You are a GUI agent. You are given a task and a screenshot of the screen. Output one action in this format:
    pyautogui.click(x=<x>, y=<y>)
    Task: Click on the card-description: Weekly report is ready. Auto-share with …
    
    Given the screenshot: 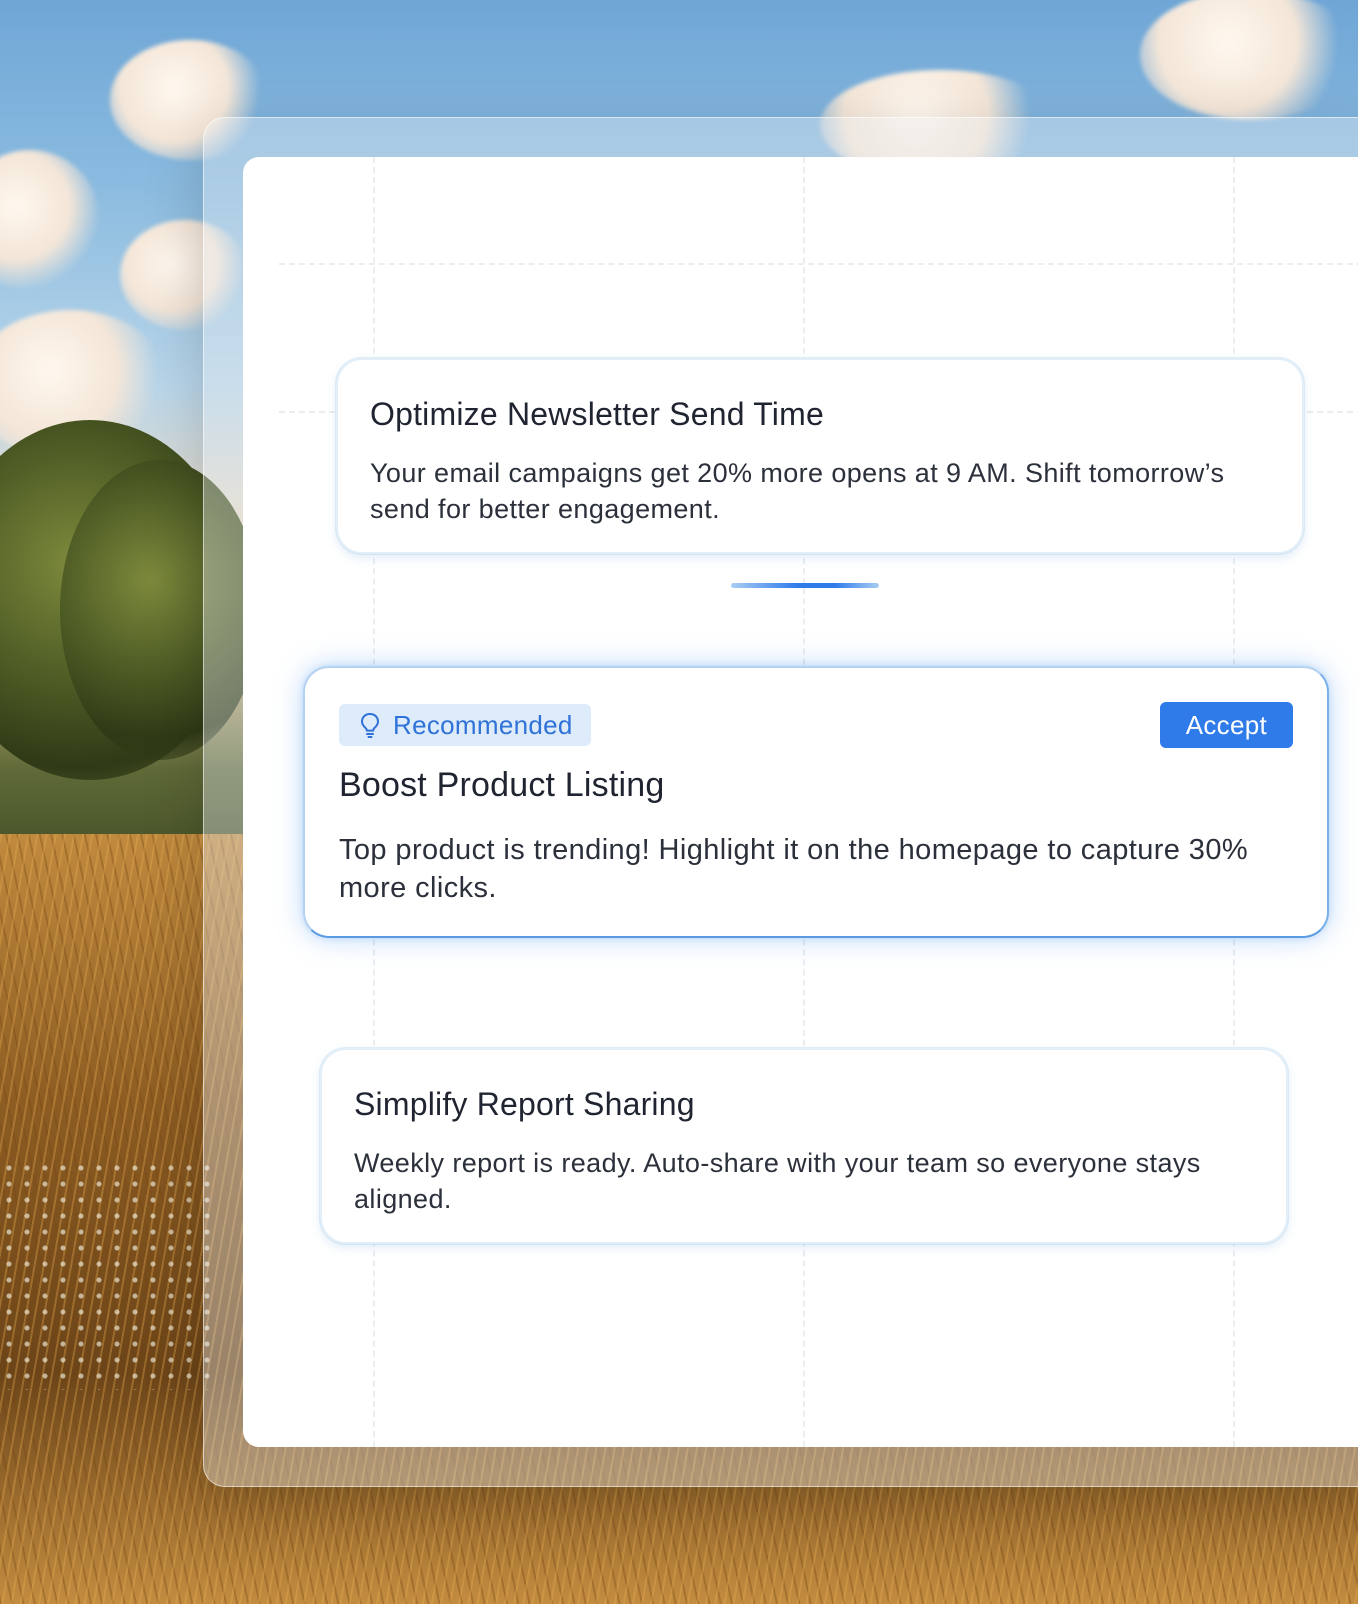 What is the action you would take?
    pyautogui.click(x=777, y=1181)
    